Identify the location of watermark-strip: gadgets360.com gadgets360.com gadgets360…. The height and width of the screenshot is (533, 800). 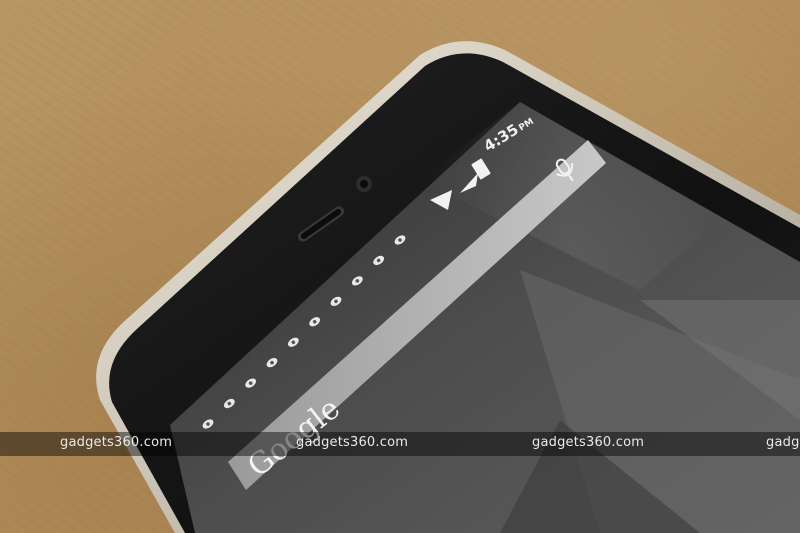
(400, 444).